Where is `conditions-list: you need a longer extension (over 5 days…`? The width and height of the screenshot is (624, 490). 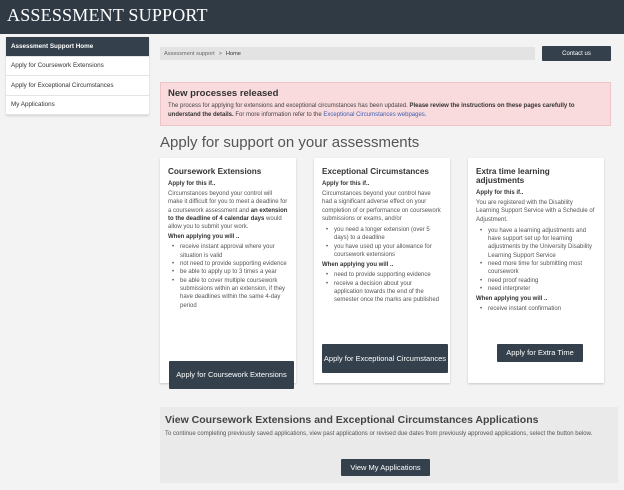
conditions-list: you need a longer extension (over 5 days… is located at coordinates (383, 242).